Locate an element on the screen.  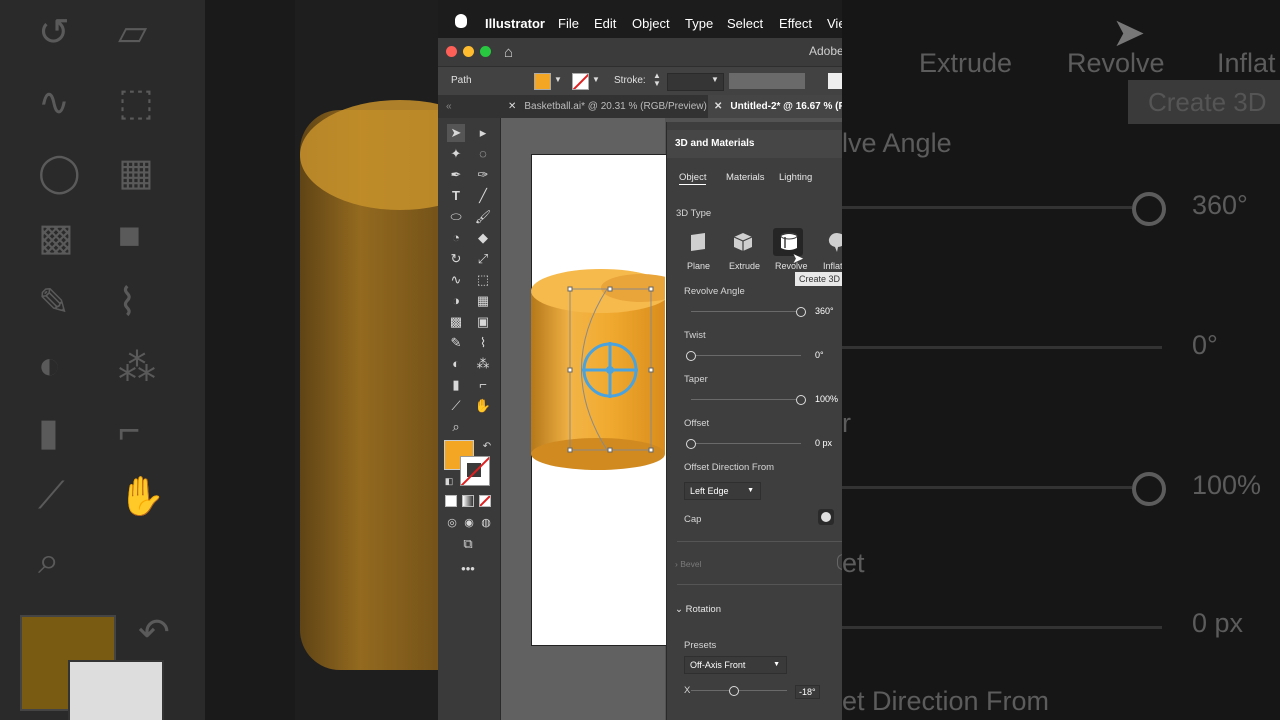
offset-direction-label: Offset Direction From is located at coordinates (729, 467).